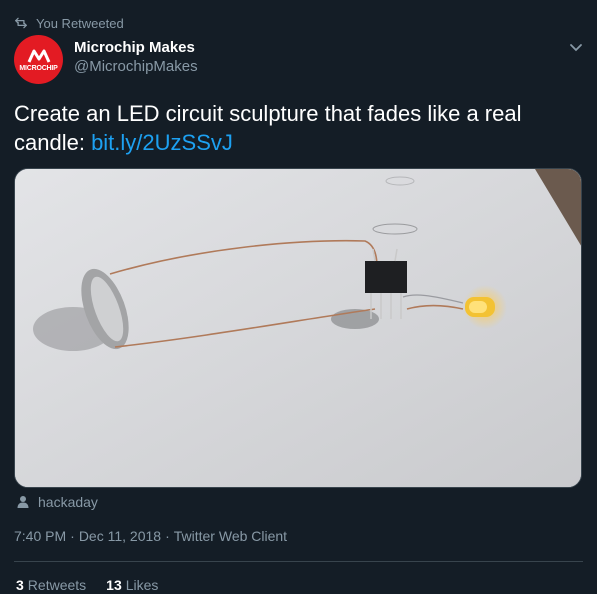  I want to click on avatar: MICROCHIP, so click(38, 59).